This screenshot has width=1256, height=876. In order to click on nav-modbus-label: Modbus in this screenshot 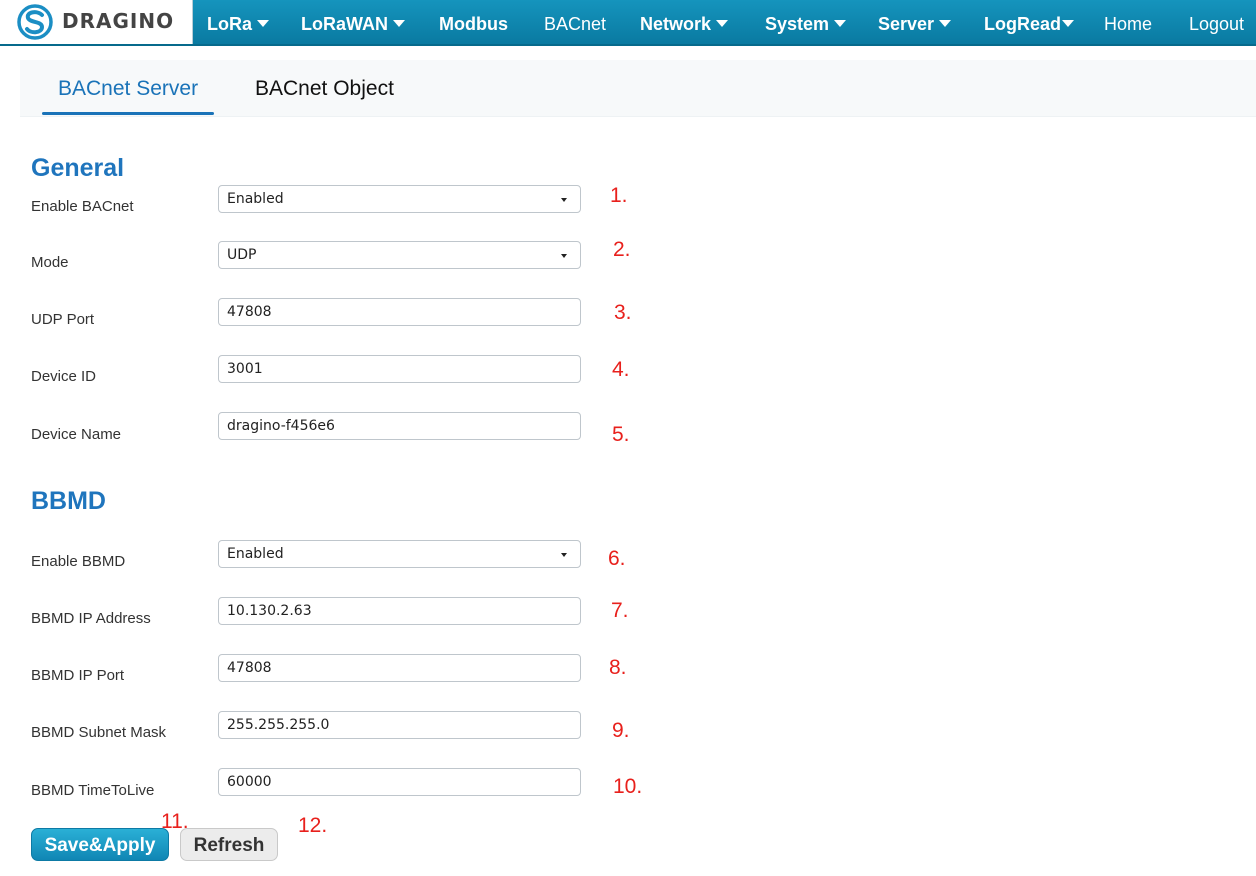, I will do `click(473, 24)`.